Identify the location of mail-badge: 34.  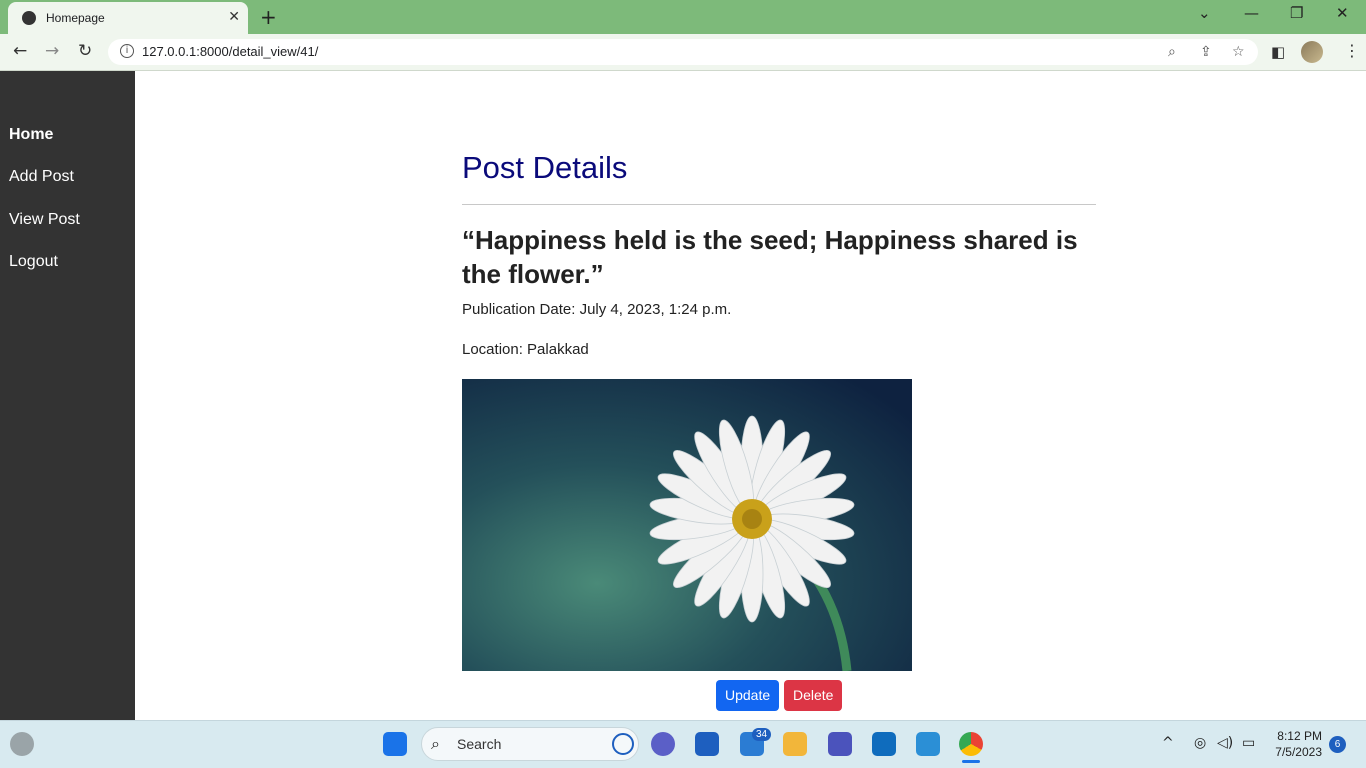
(762, 734).